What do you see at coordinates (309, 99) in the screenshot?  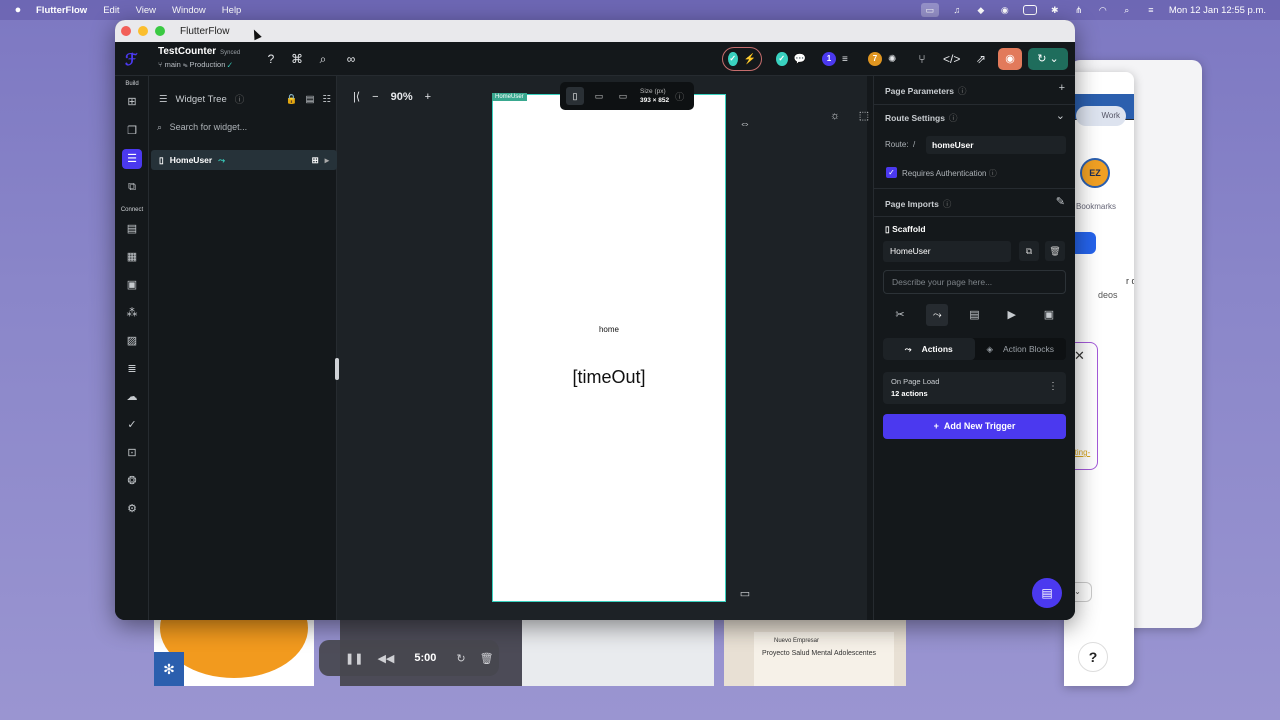 I see `layers-icon: ▤` at bounding box center [309, 99].